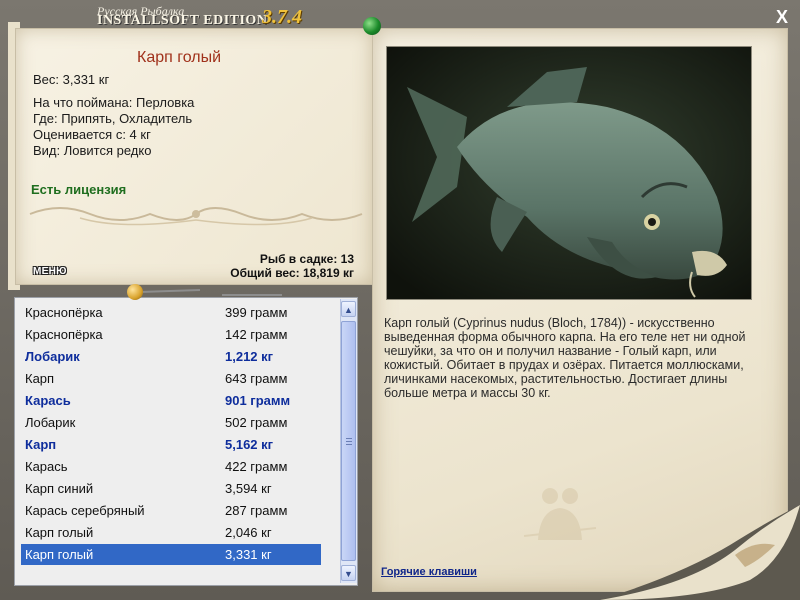  What do you see at coordinates (249, 356) in the screenshot?
I see `fish-weight: 1,212 кг` at bounding box center [249, 356].